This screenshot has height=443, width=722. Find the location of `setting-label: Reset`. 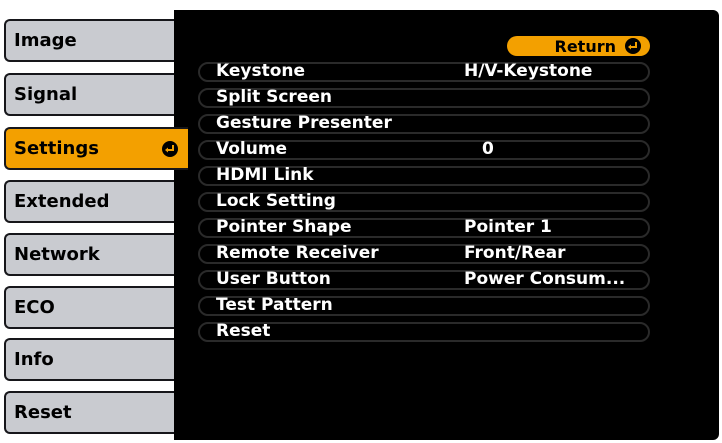

setting-label: Reset is located at coordinates (243, 331).